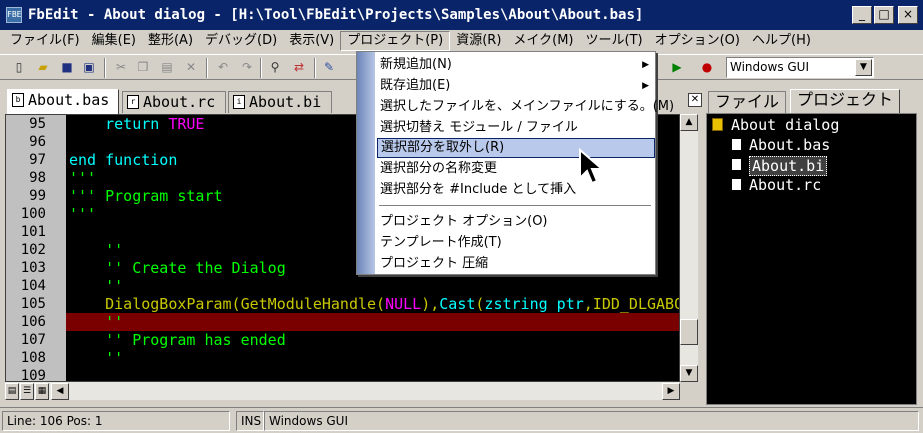 This screenshot has height=433, width=923. Describe the element at coordinates (689, 248) in the screenshot. I see `editor-vertical-scrollbar: ▲ ▼` at that location.